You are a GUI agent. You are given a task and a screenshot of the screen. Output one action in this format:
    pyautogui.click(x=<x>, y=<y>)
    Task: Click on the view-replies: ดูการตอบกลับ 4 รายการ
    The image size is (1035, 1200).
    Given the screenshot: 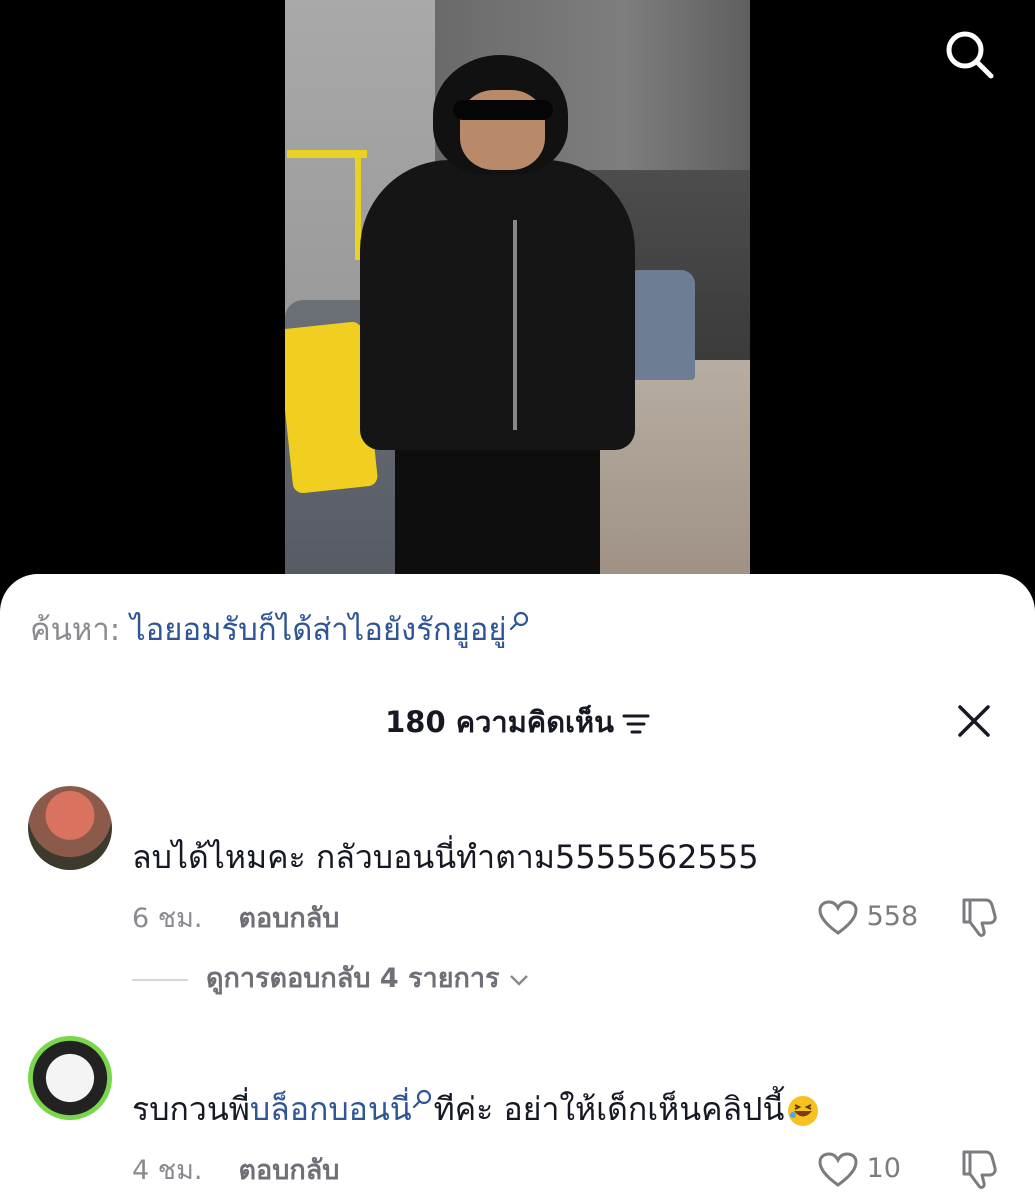 What is the action you would take?
    pyautogui.click(x=331, y=979)
    